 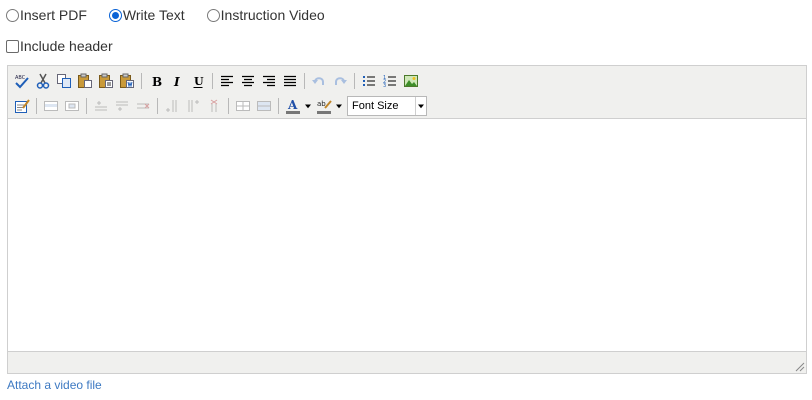 I want to click on insert-col-after-icon, so click(x=193, y=106).